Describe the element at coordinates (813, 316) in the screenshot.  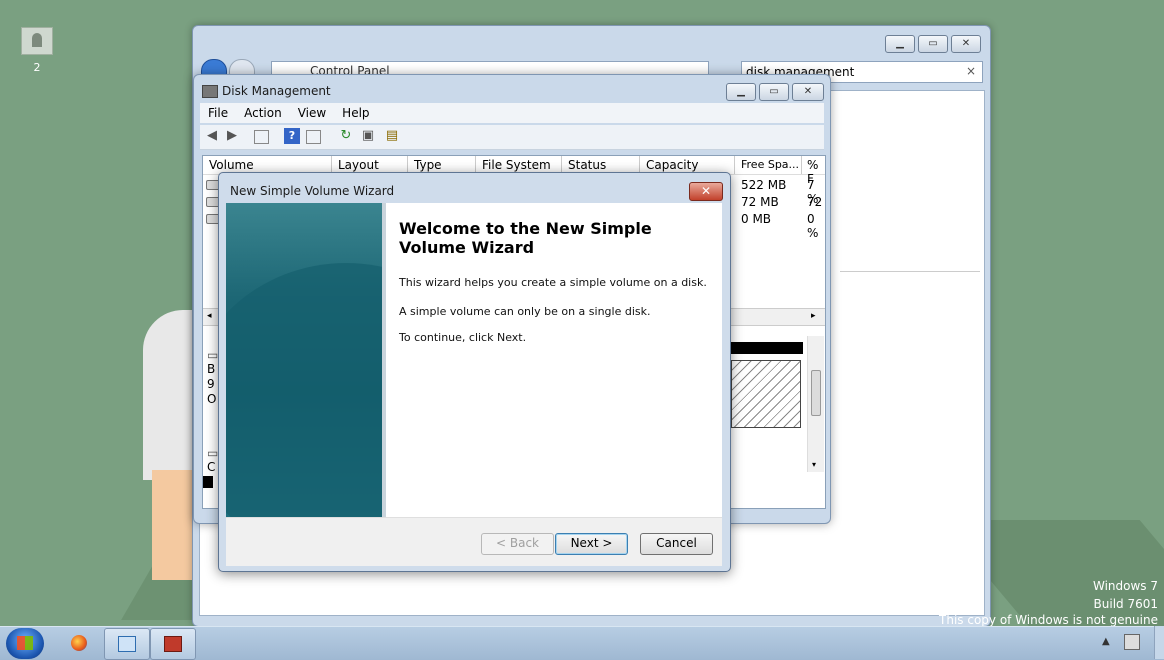
I see `scroll-right-icon: ▸` at that location.